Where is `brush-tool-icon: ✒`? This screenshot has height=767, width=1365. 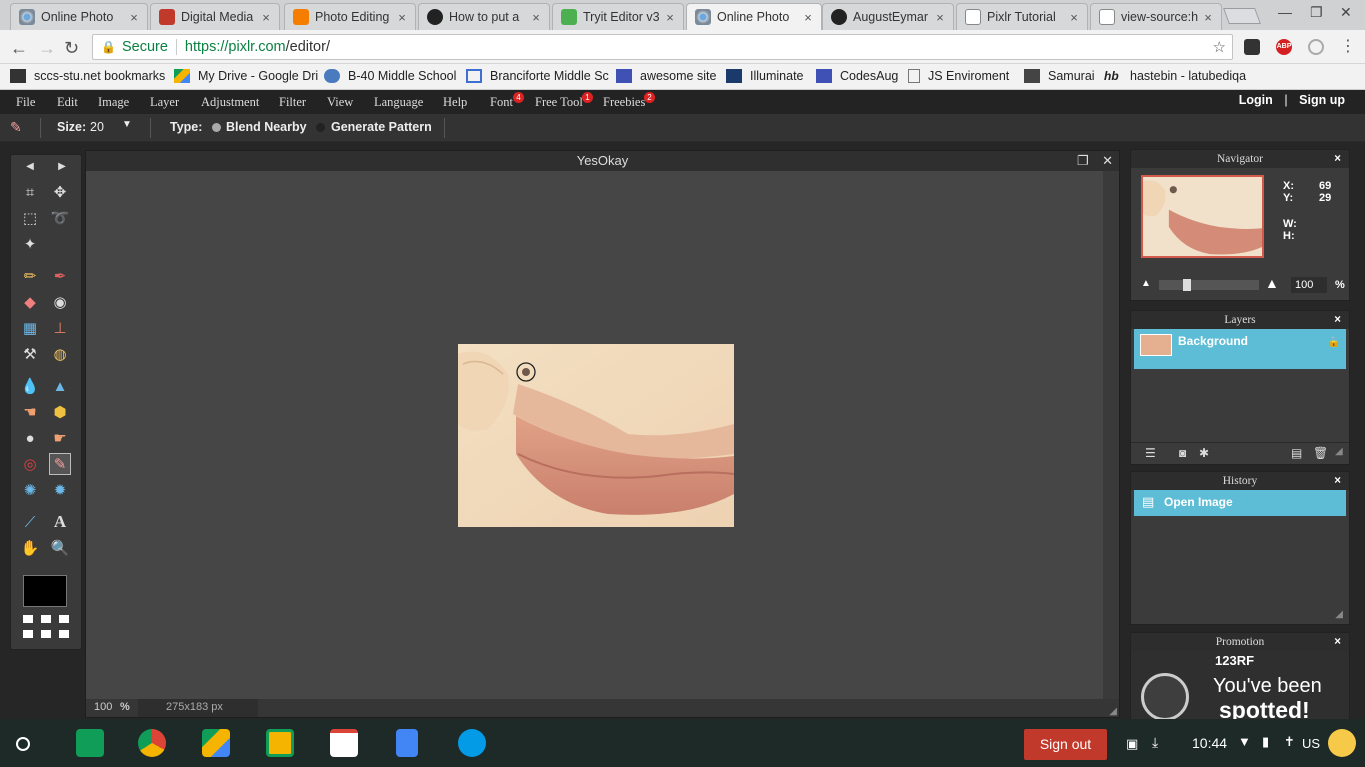 brush-tool-icon: ✒ is located at coordinates (60, 276).